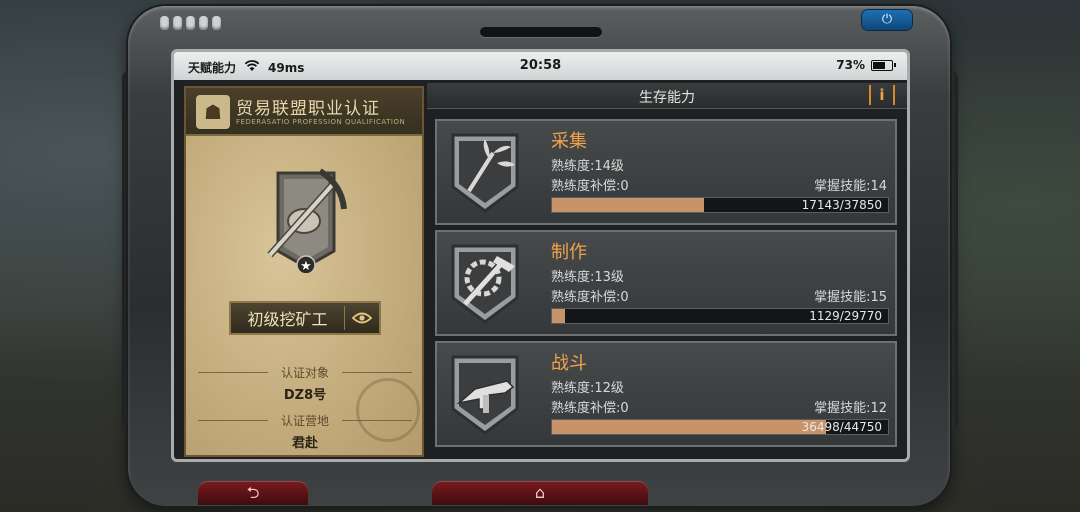  Describe the element at coordinates (850, 65) in the screenshot. I see `battery-percent: 73%` at that location.